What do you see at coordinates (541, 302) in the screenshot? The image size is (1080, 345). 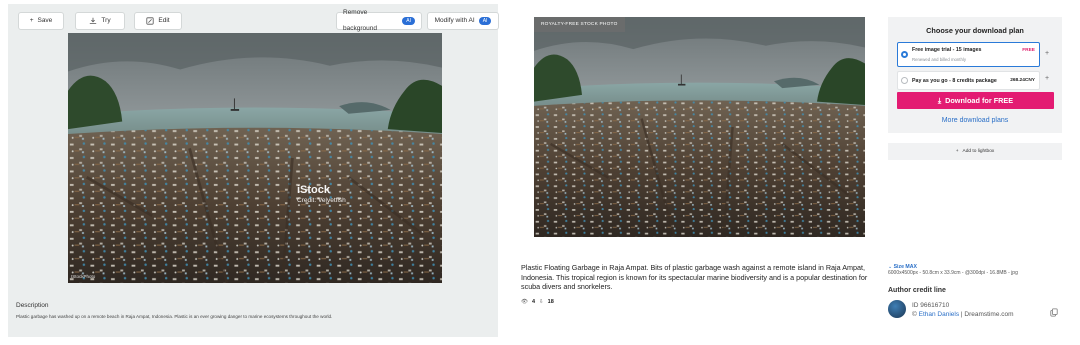 I see `download-count-icon: ⇩` at bounding box center [541, 302].